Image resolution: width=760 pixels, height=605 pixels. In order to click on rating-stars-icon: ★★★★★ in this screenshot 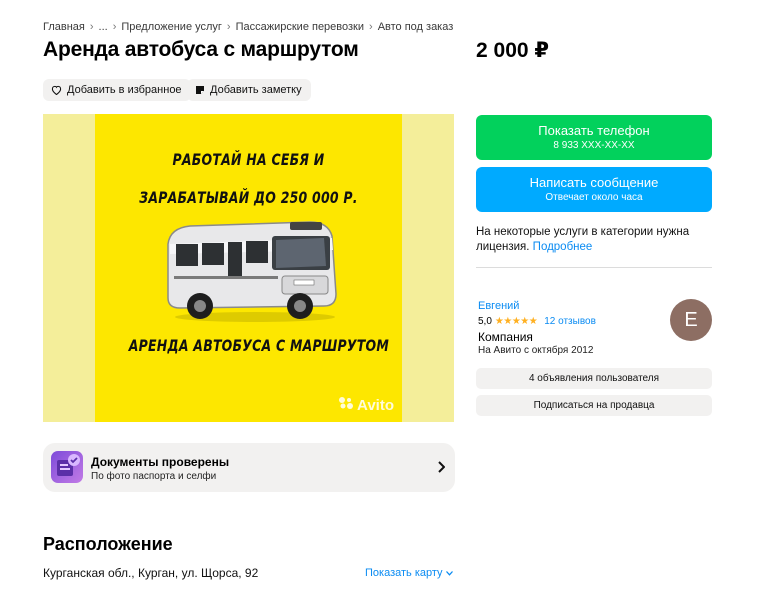, I will do `click(516, 321)`.